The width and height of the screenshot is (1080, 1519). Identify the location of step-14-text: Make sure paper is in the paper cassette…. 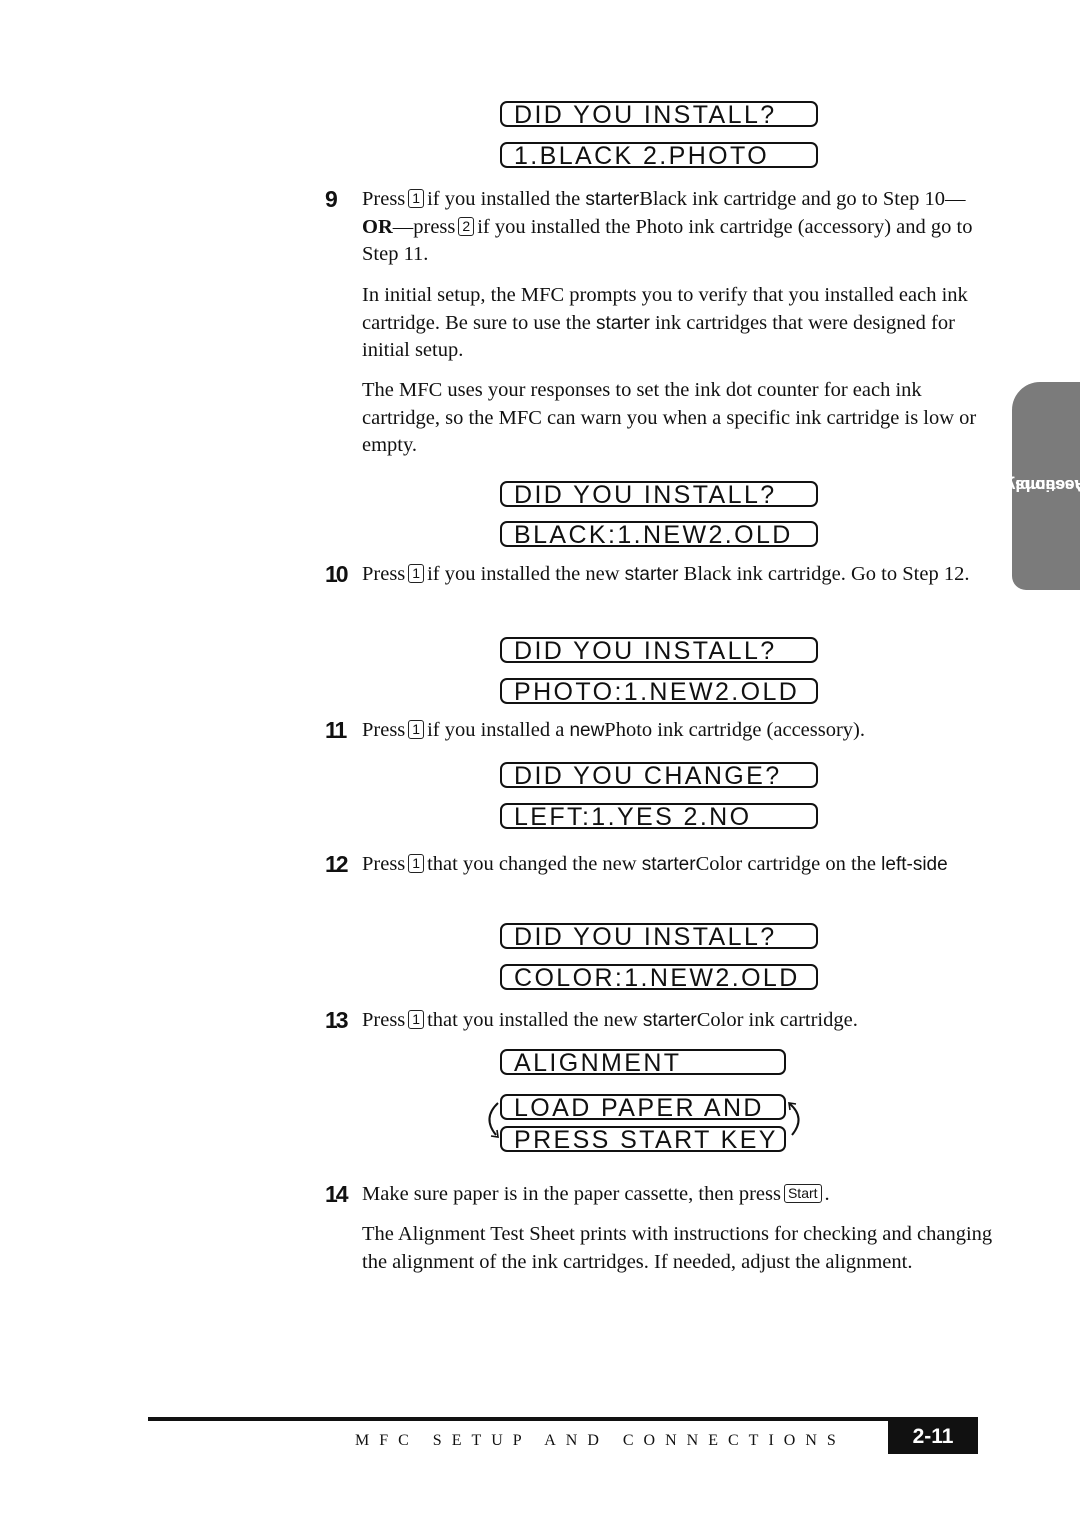
(596, 1194).